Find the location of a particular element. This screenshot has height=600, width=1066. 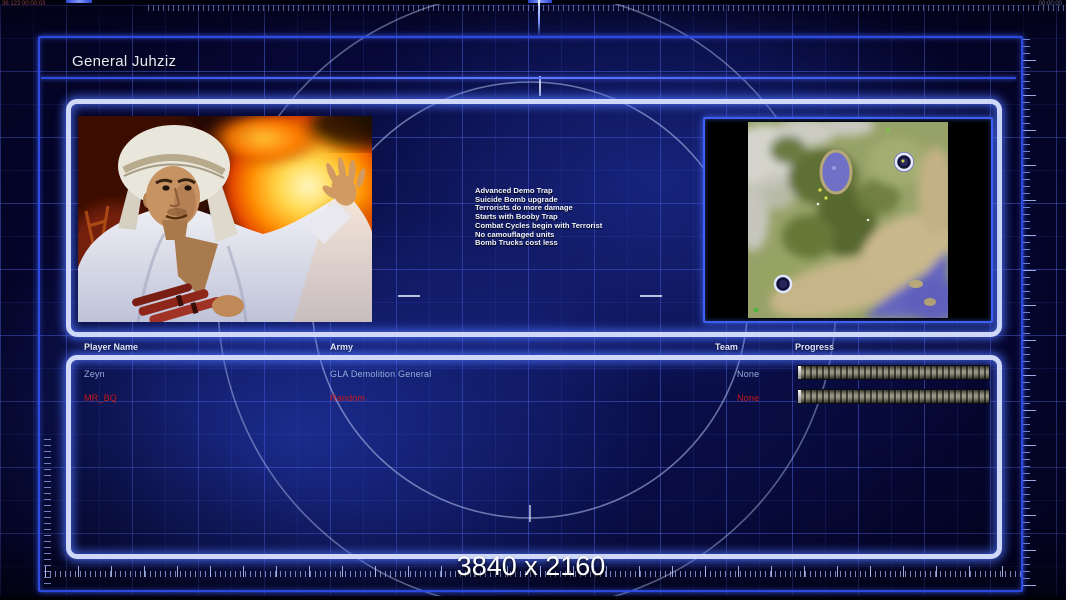

minimap-panel is located at coordinates (848, 220).